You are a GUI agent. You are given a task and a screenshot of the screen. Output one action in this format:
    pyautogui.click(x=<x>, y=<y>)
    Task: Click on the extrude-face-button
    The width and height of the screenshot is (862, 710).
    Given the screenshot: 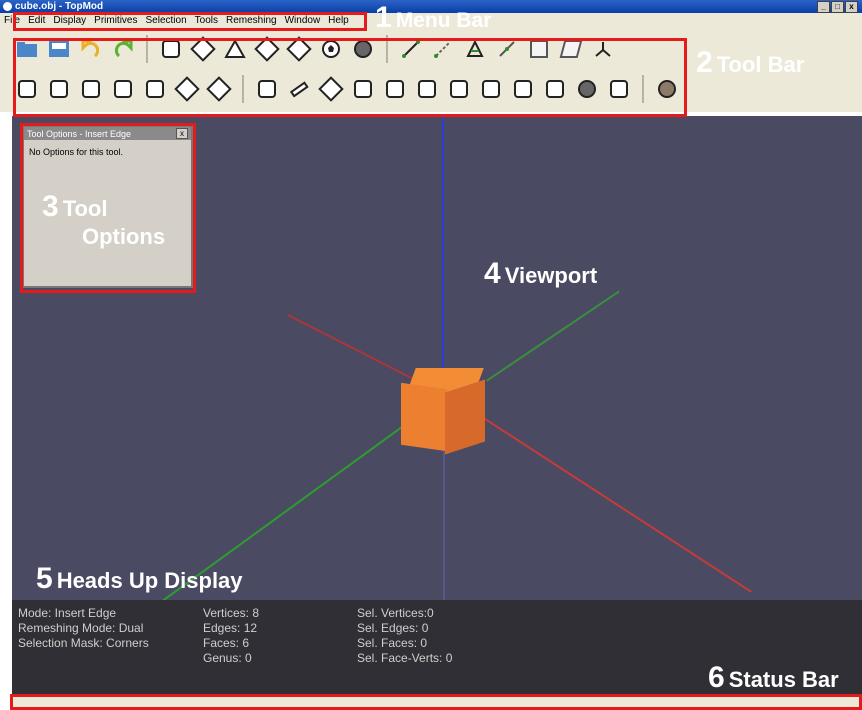 What is the action you would take?
    pyautogui.click(x=27, y=89)
    